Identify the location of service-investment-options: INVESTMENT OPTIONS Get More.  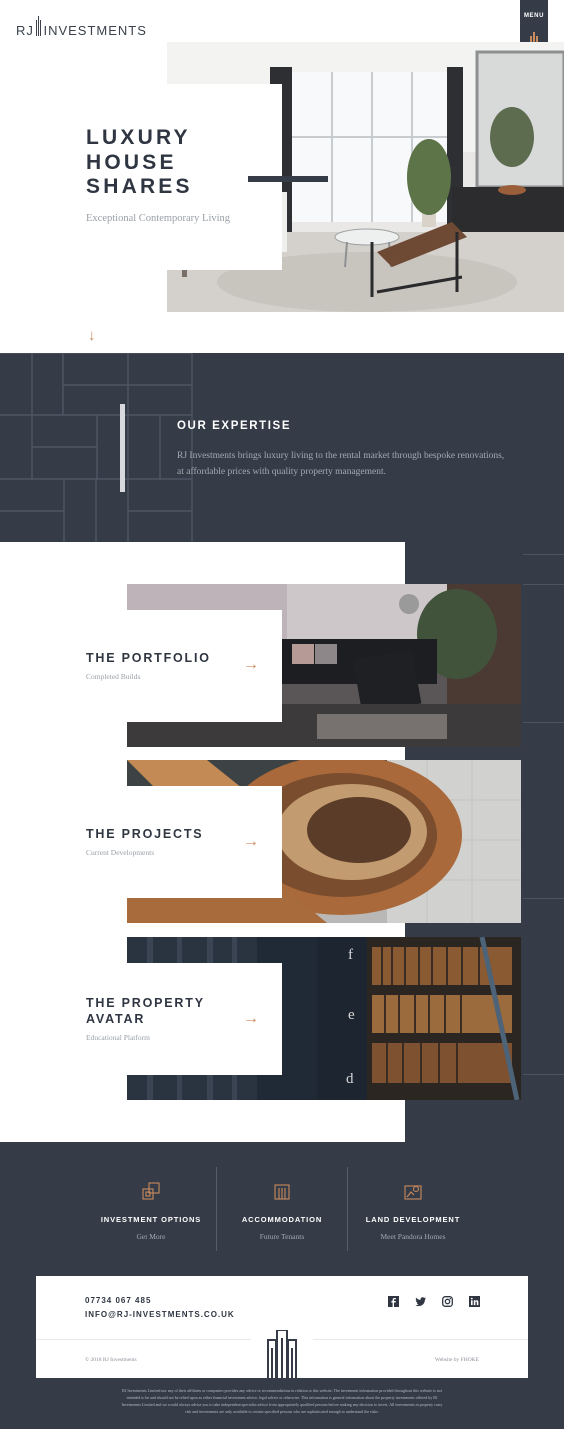
(151, 1211).